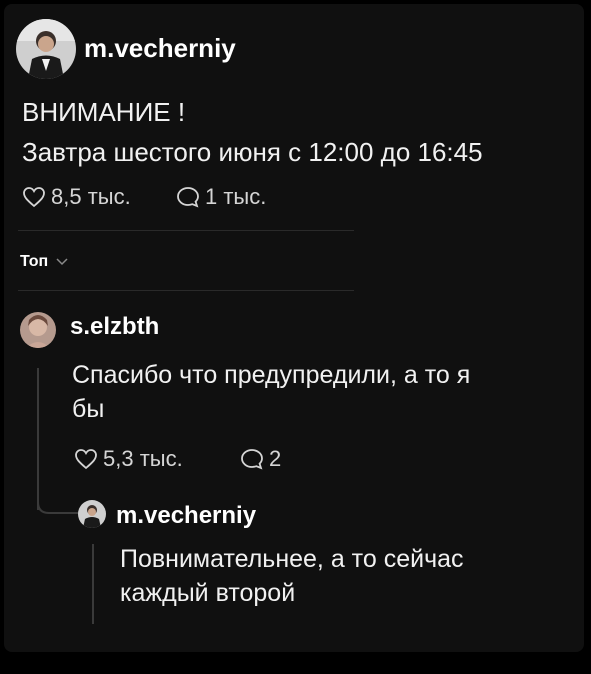 This screenshot has height=674, width=591. What do you see at coordinates (34, 261) in the screenshot?
I see `sort-label: Топ` at bounding box center [34, 261].